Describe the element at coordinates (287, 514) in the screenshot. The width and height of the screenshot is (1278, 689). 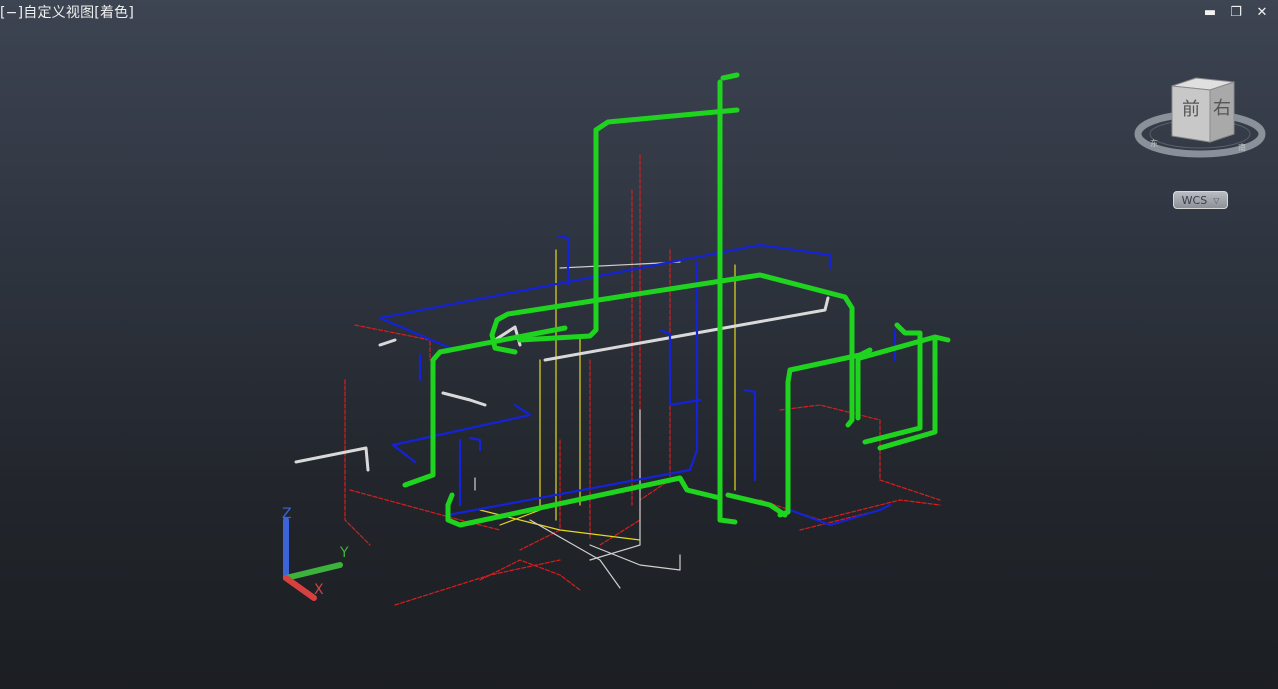
I see `ucs-z-label: Z` at that location.